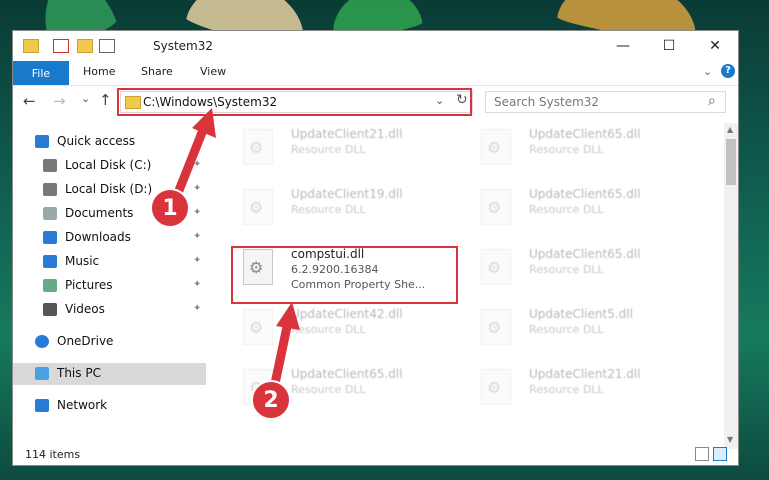 The height and width of the screenshot is (480, 769). What do you see at coordinates (271, 400) in the screenshot?
I see `callout-badge-2: 2` at bounding box center [271, 400].